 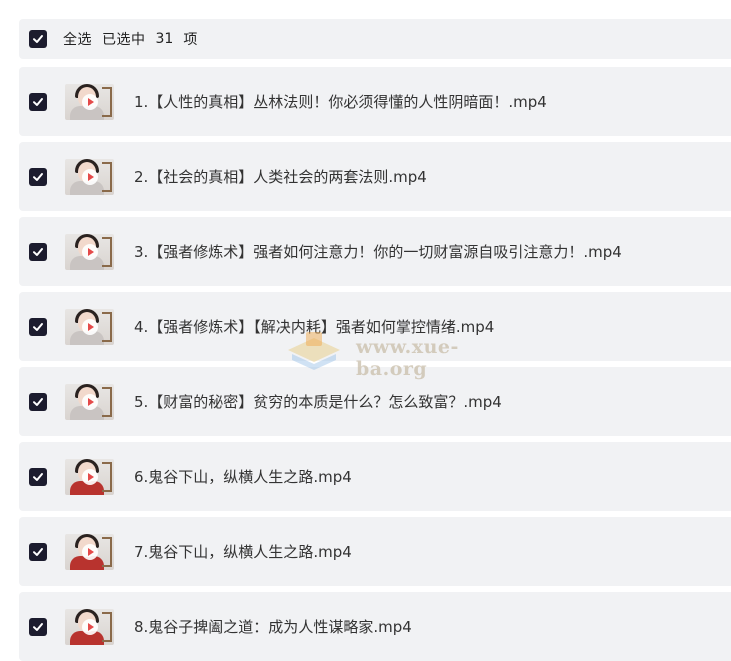 What do you see at coordinates (340, 102) in the screenshot?
I see `file-title: 1.【人性的真相】丛林法则！你必须得懂的人性阴暗面！.mp4` at bounding box center [340, 102].